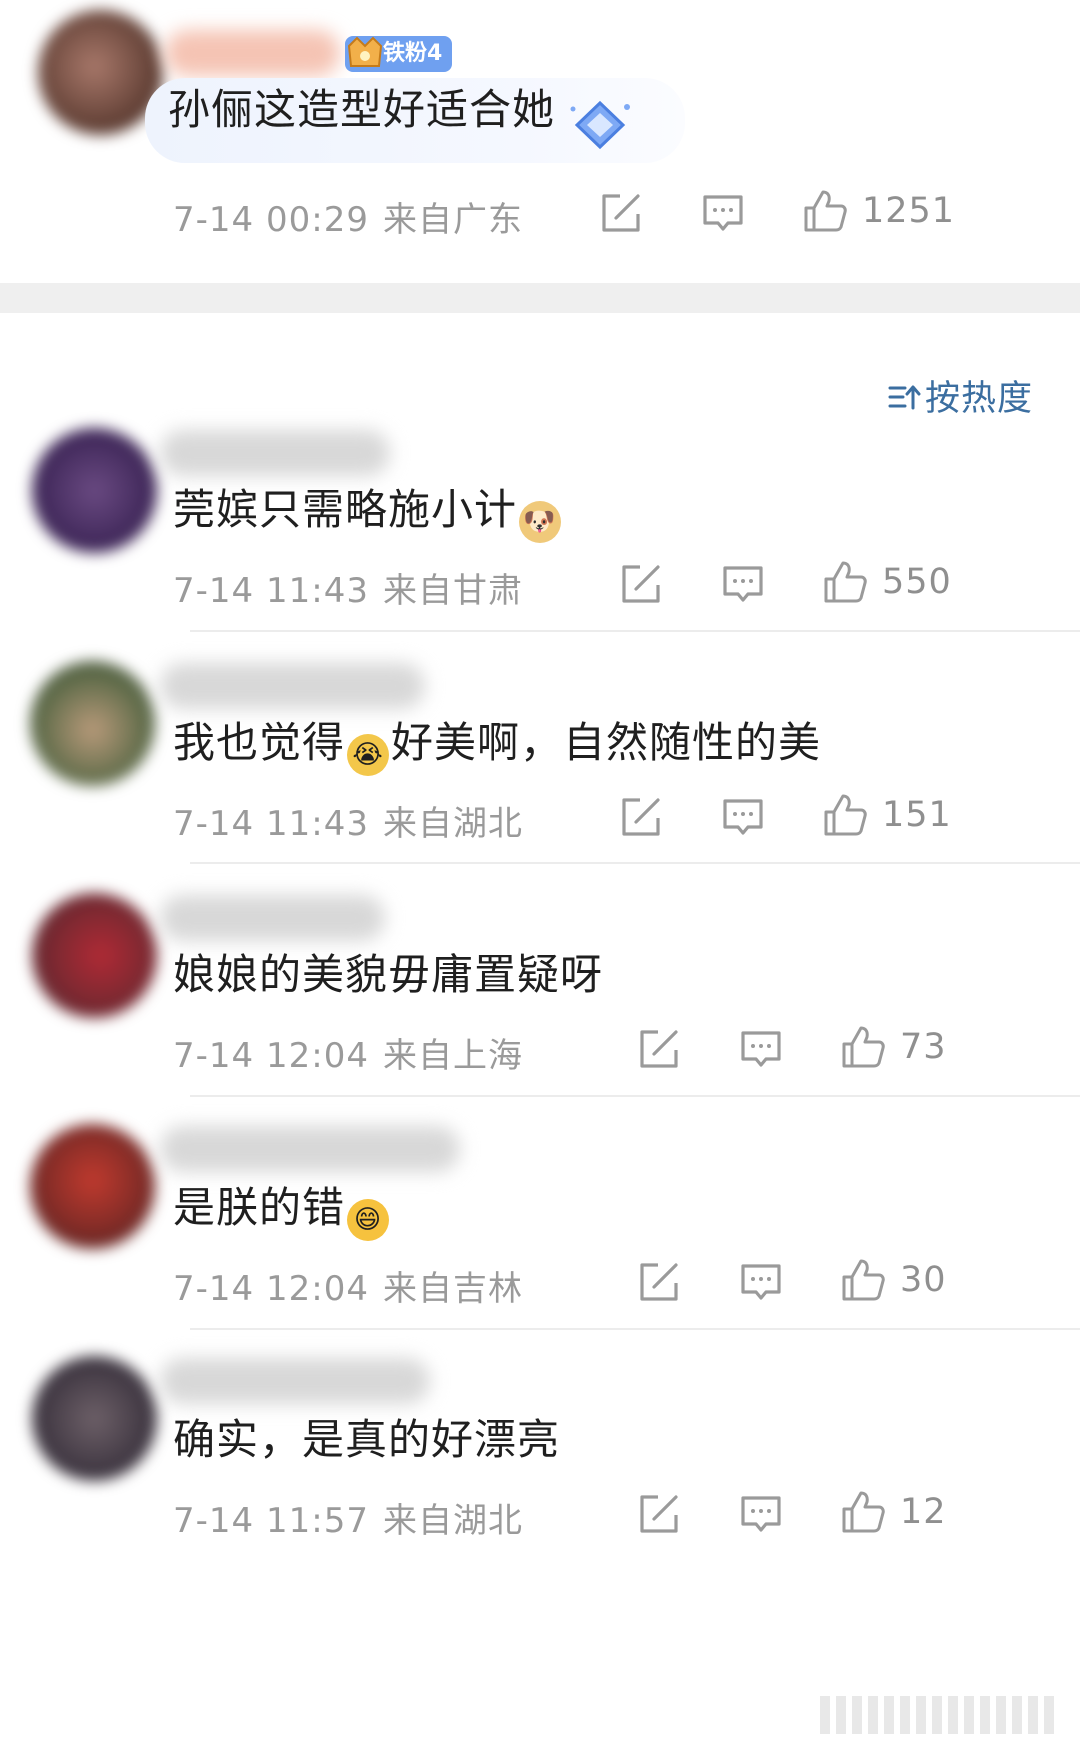 This screenshot has height=1744, width=1080. Describe the element at coordinates (540, 522) in the screenshot. I see `doge-emoji-icon: 🐶` at that location.